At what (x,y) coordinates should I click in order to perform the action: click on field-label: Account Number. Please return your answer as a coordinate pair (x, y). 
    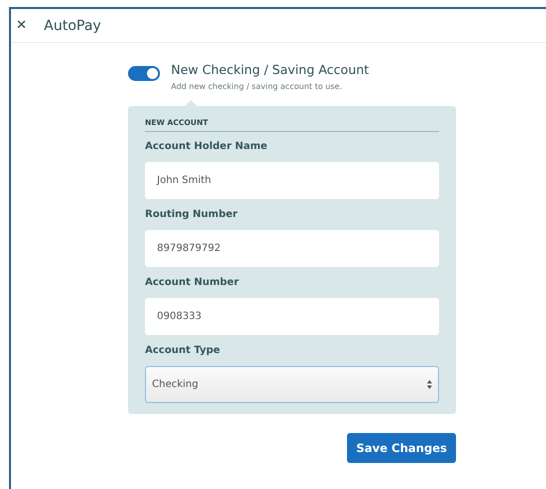
    Looking at the image, I should click on (192, 282).